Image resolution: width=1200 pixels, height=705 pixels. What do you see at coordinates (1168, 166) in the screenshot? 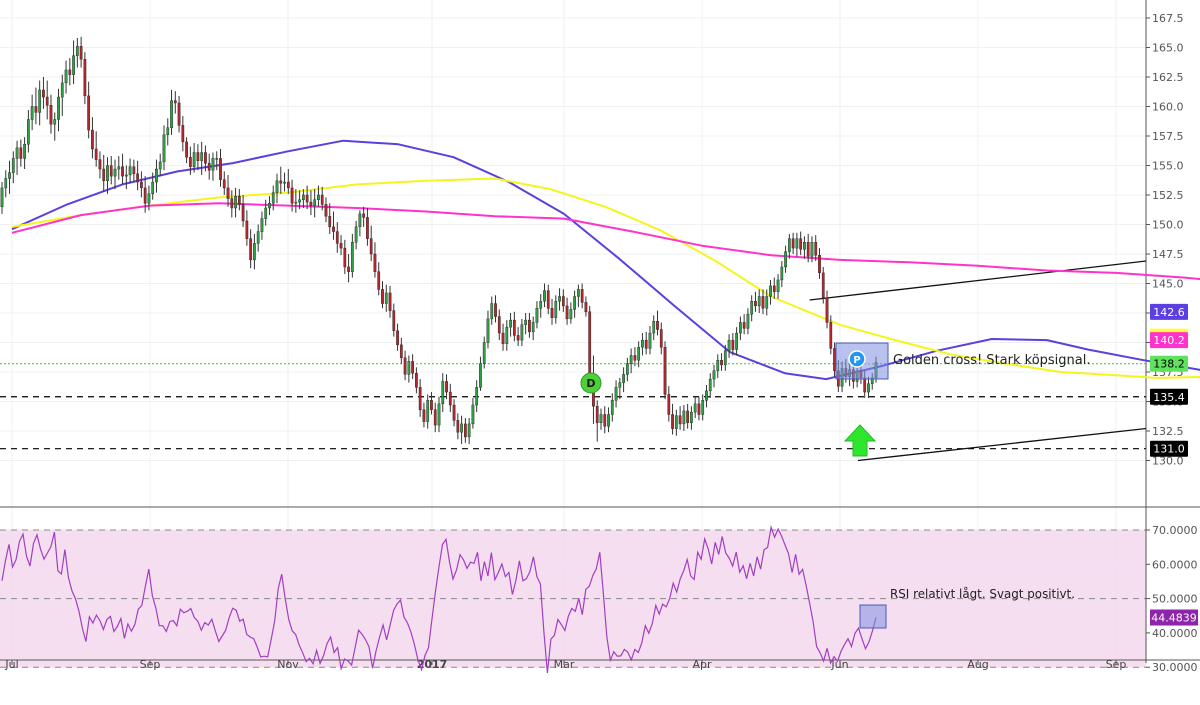
I see `price-tick-label: 155.0` at bounding box center [1168, 166].